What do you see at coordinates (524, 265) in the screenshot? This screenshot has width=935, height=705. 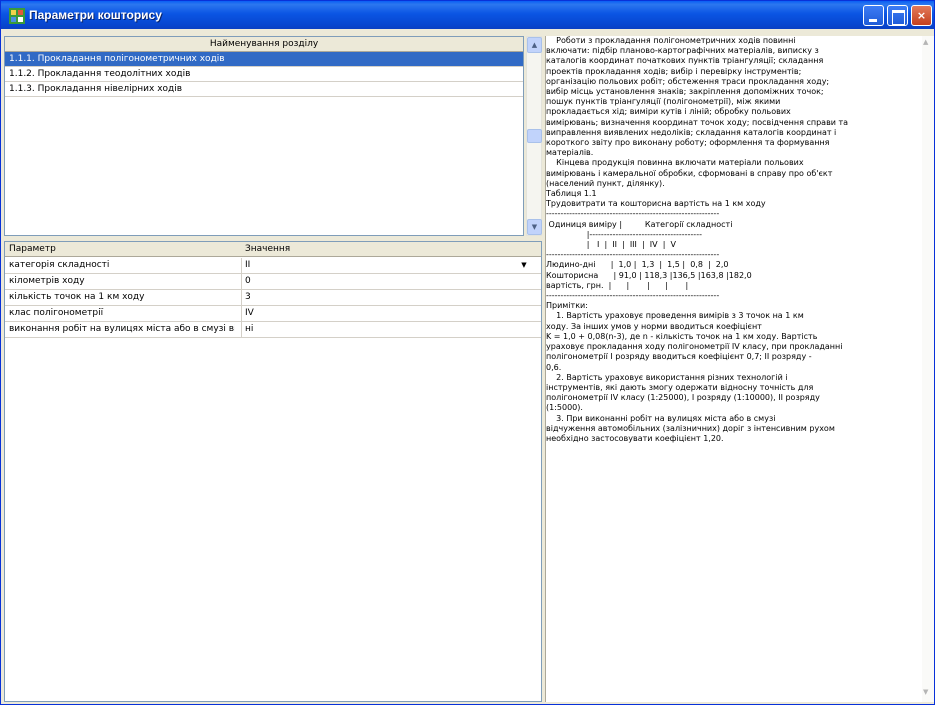 I see `chevron-down-icon: ▼` at bounding box center [524, 265].